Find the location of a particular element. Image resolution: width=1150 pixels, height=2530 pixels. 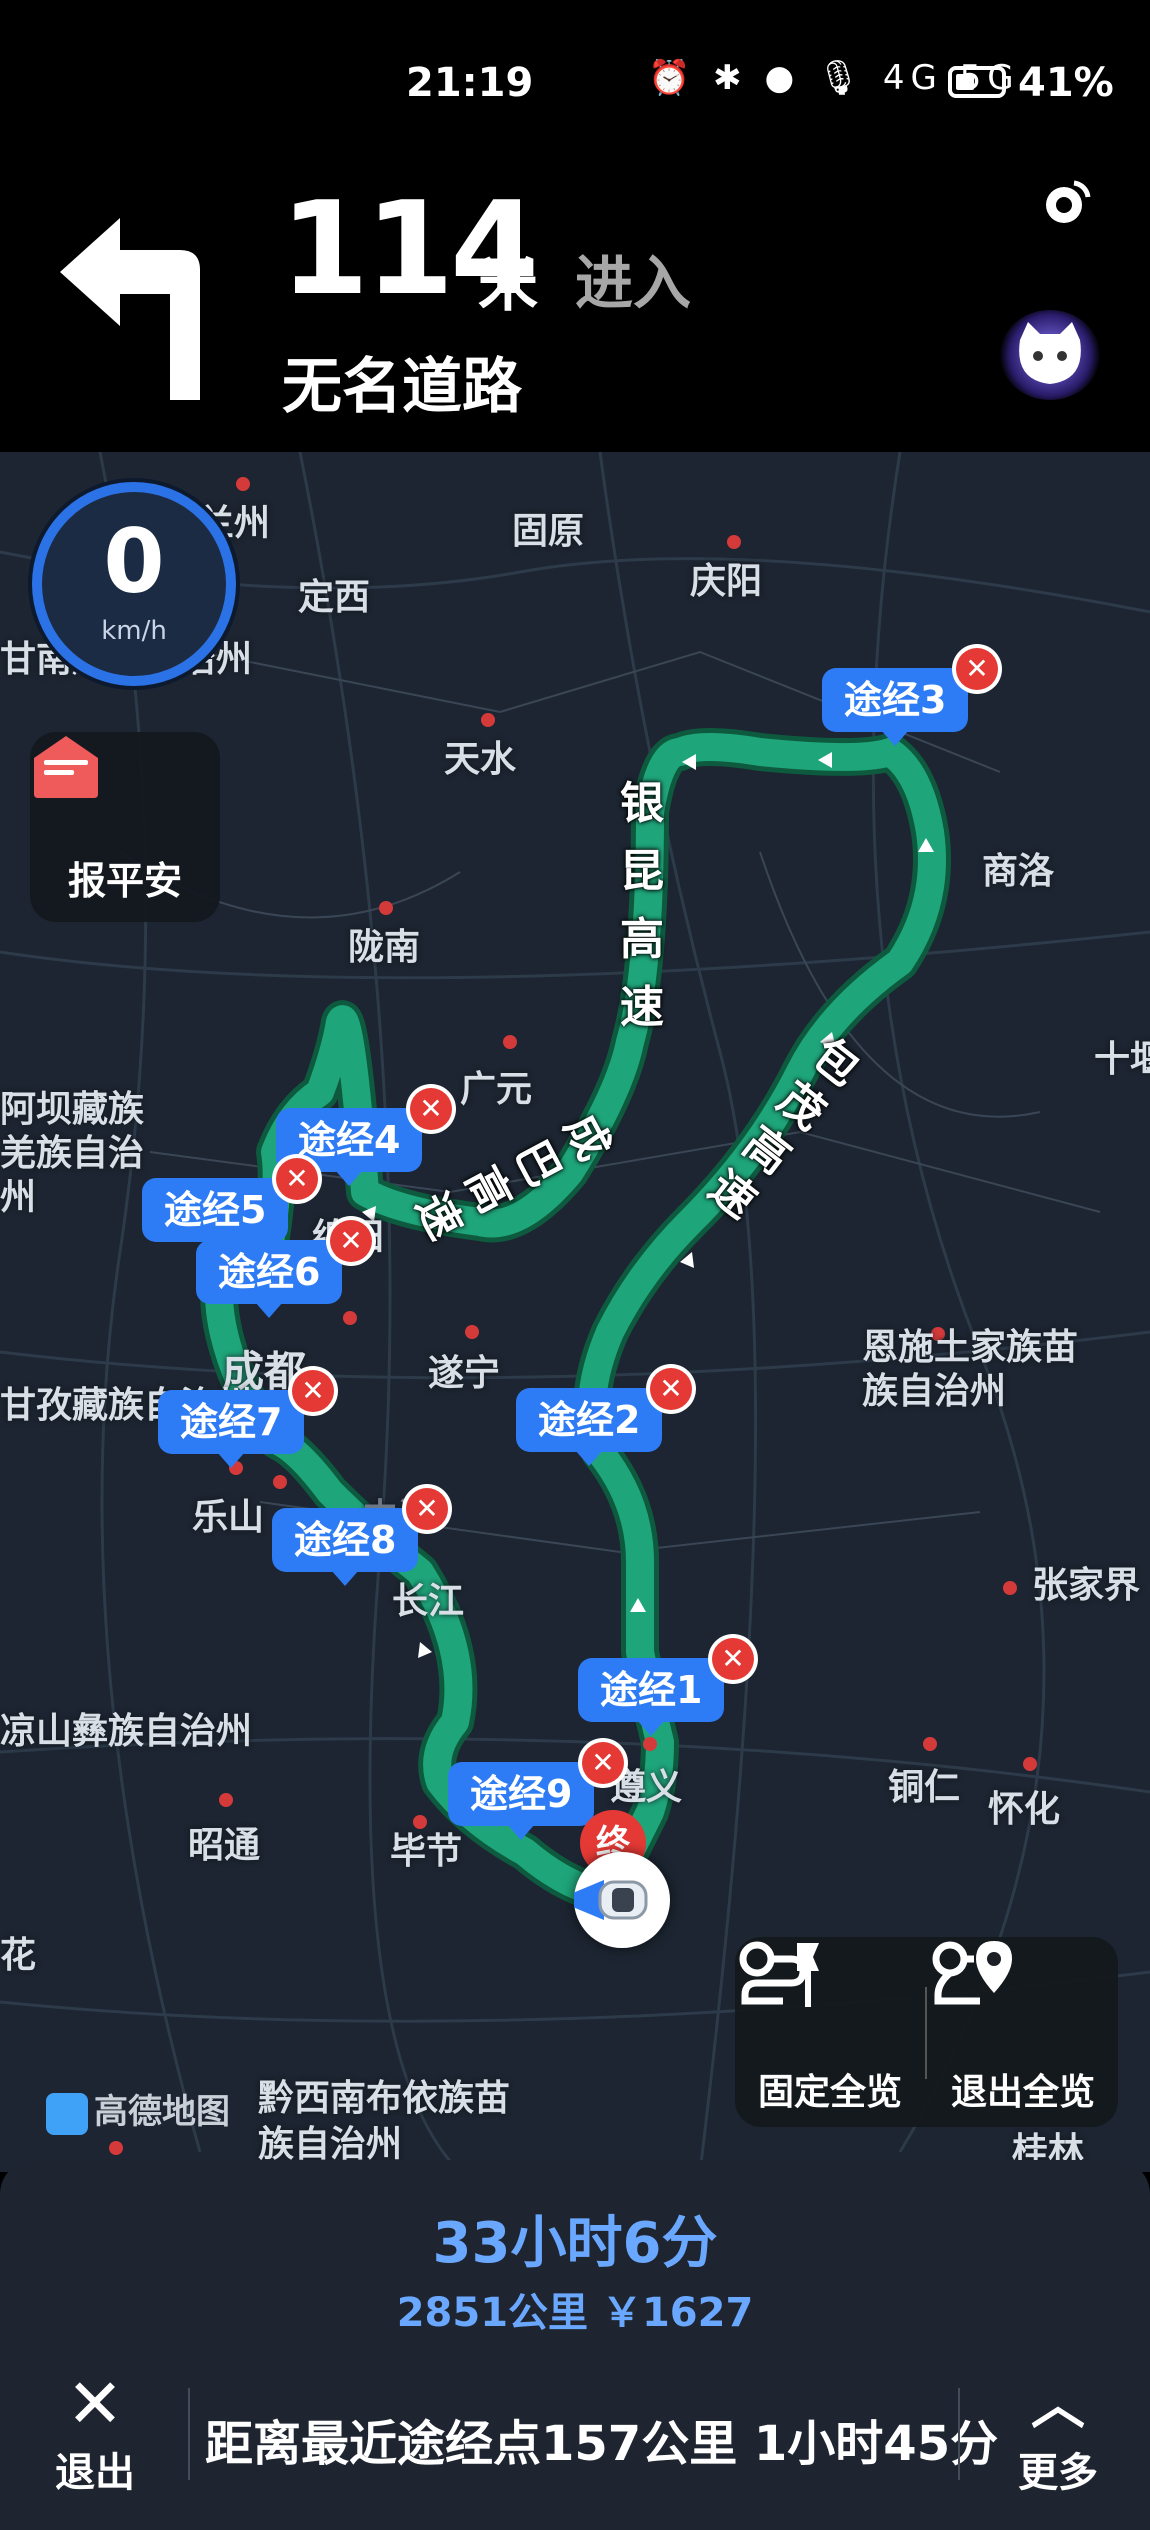

map-label: 固原 is located at coordinates (548, 531).